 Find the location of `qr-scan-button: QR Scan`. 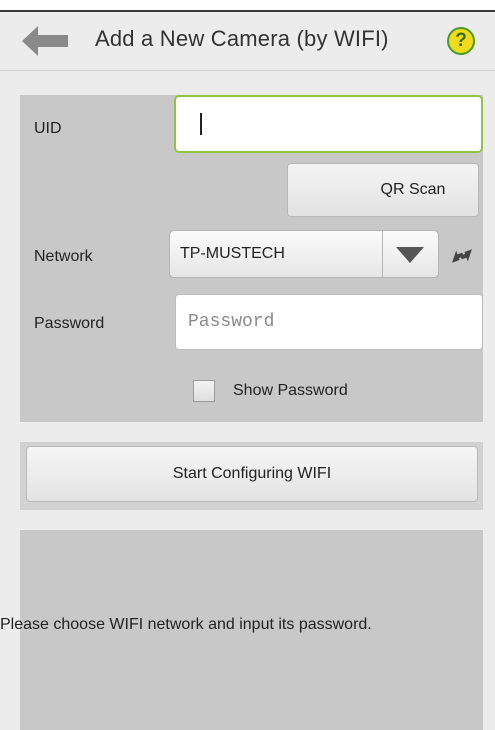

qr-scan-button: QR Scan is located at coordinates (383, 190).